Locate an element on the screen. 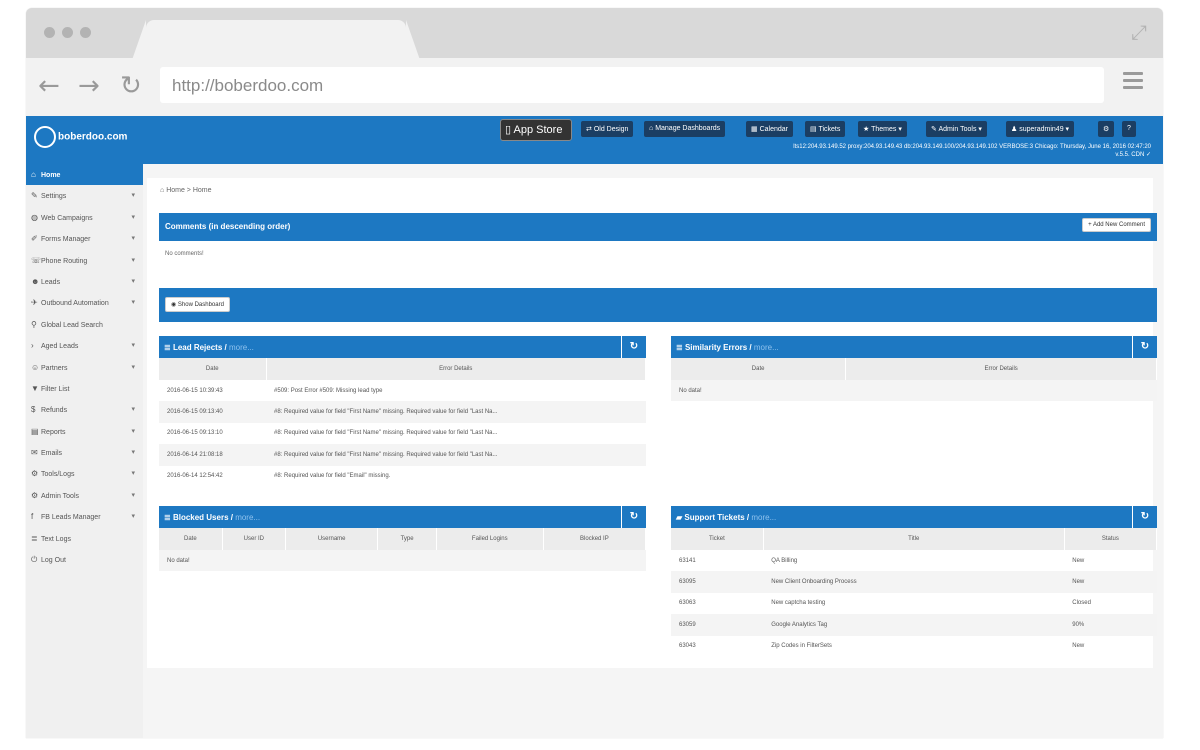  table-row: 63063 New captcha testing Closed is located at coordinates (914, 603).